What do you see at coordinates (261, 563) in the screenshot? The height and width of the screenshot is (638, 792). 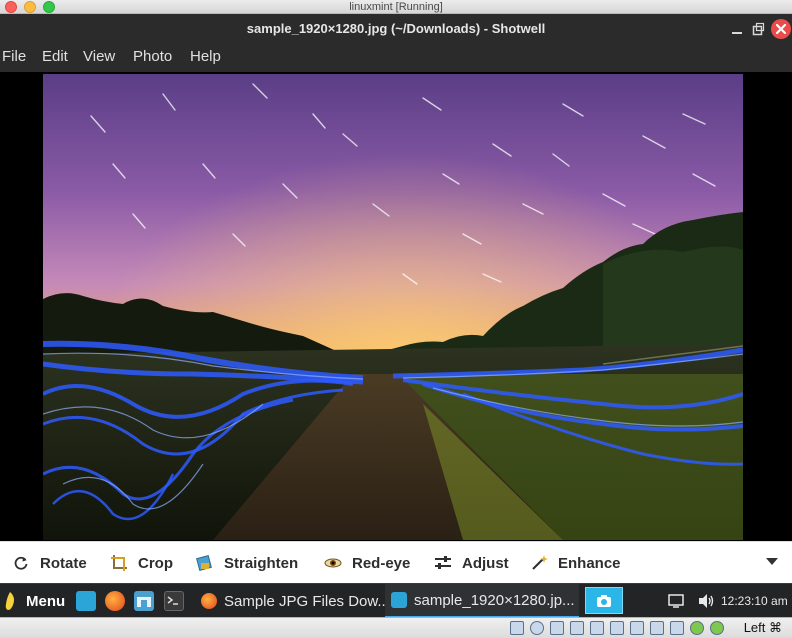 I see `straighten-label: Straighten` at bounding box center [261, 563].